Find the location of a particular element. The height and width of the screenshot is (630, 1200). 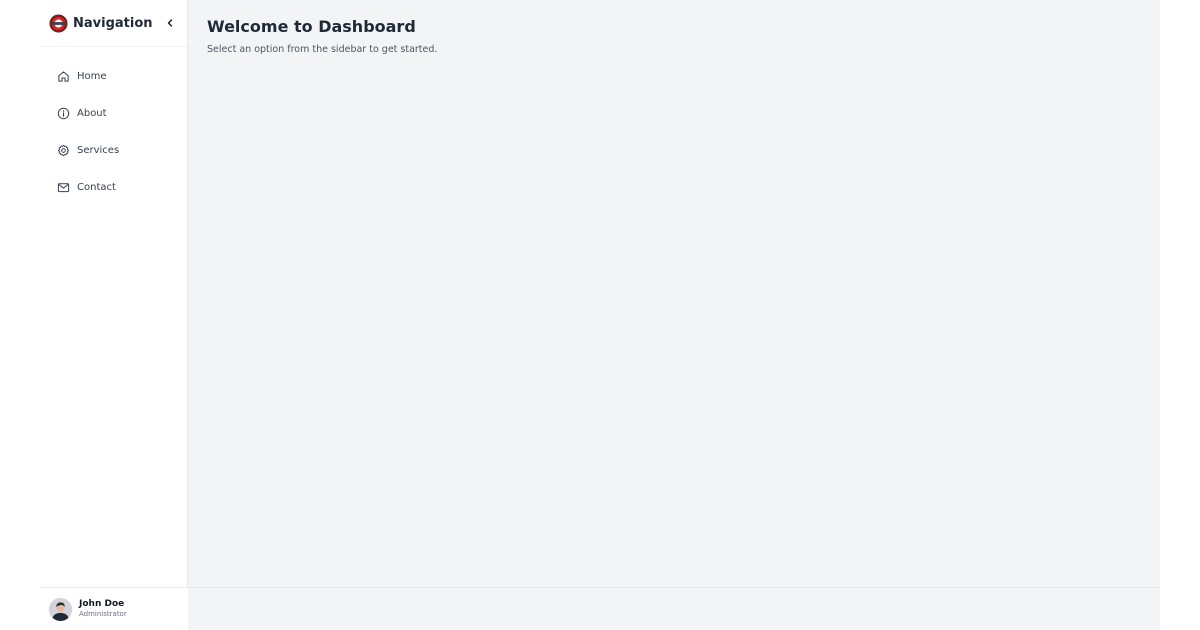

sidebar-nav: Home About Services Contact is located at coordinates (113, 126).